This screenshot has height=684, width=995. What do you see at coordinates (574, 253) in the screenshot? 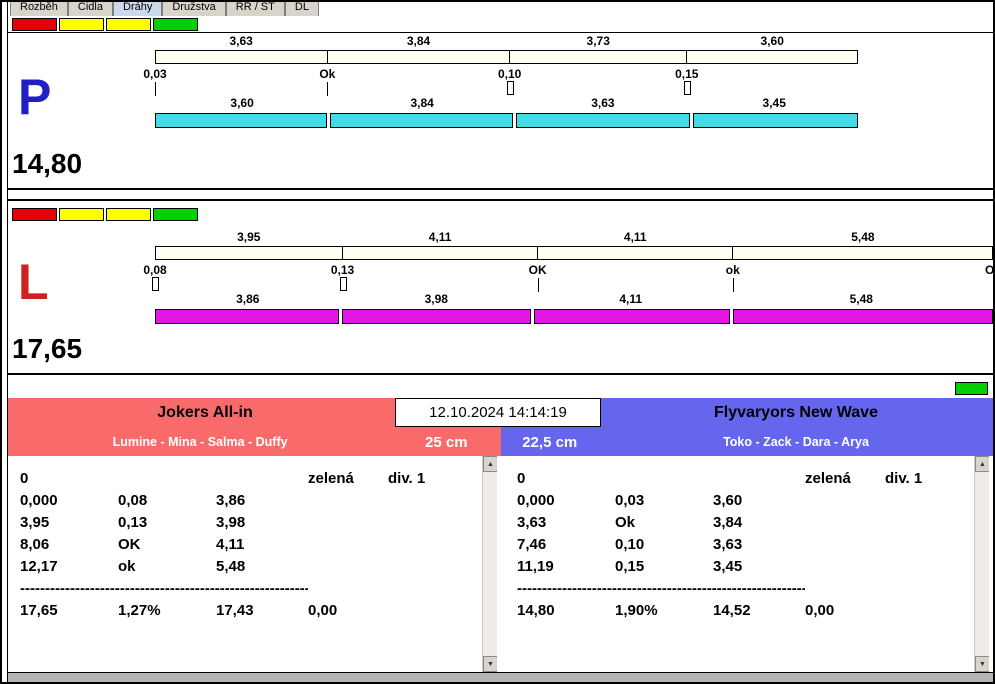
I see `split-bar` at bounding box center [574, 253].